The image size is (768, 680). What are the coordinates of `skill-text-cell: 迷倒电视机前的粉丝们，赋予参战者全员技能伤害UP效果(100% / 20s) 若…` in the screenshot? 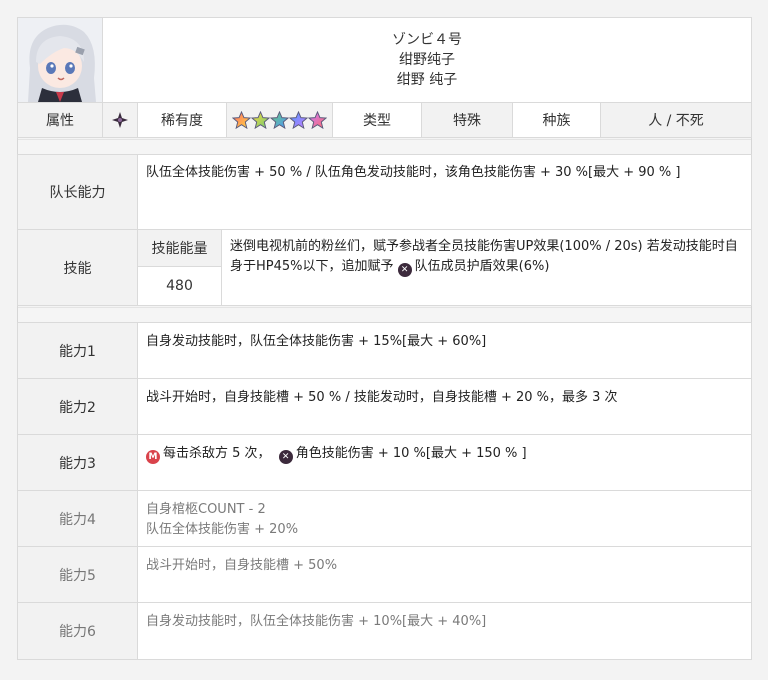 It's located at (486, 267).